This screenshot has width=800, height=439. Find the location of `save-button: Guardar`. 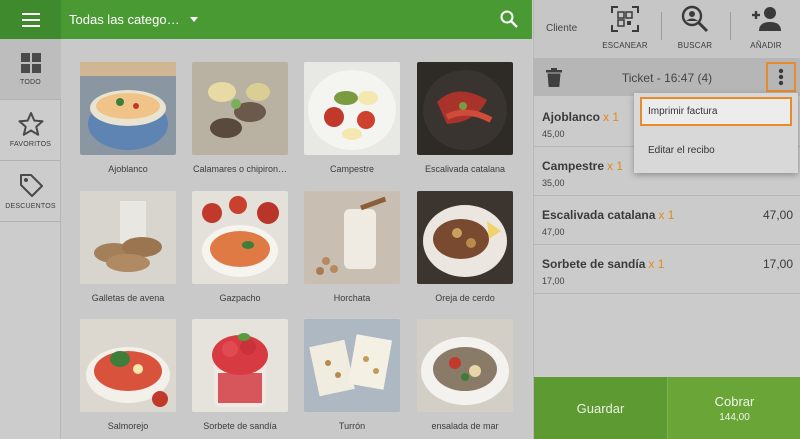

save-button: Guardar is located at coordinates (600, 408).